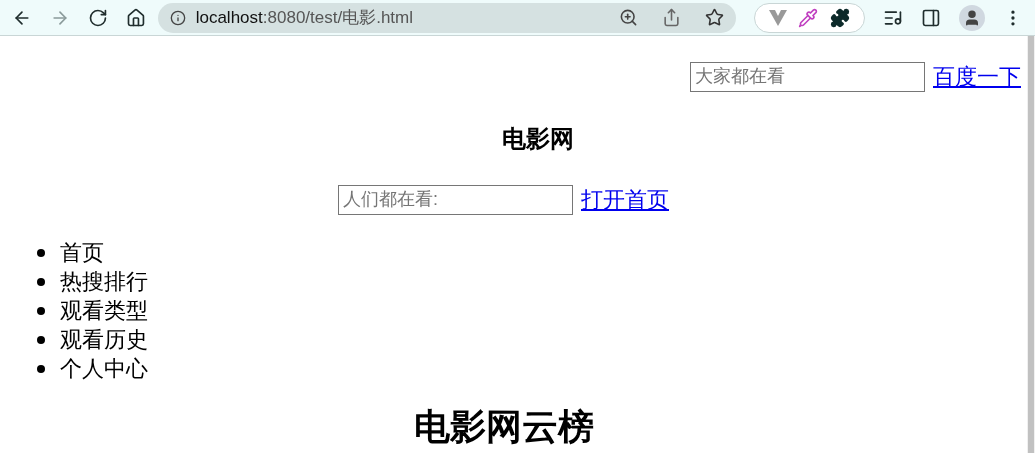 Image resolution: width=1035 pixels, height=453 pixels. Describe the element at coordinates (537, 139) in the screenshot. I see `site-title: 电影网` at that location.